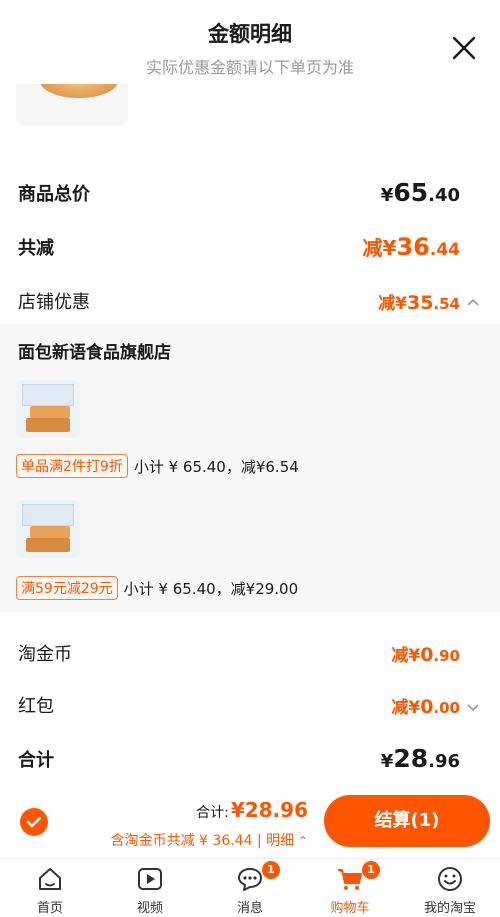 The height and width of the screenshot is (917, 500). What do you see at coordinates (301, 841) in the screenshot?
I see `chevron-up-icon: ⌃` at bounding box center [301, 841].